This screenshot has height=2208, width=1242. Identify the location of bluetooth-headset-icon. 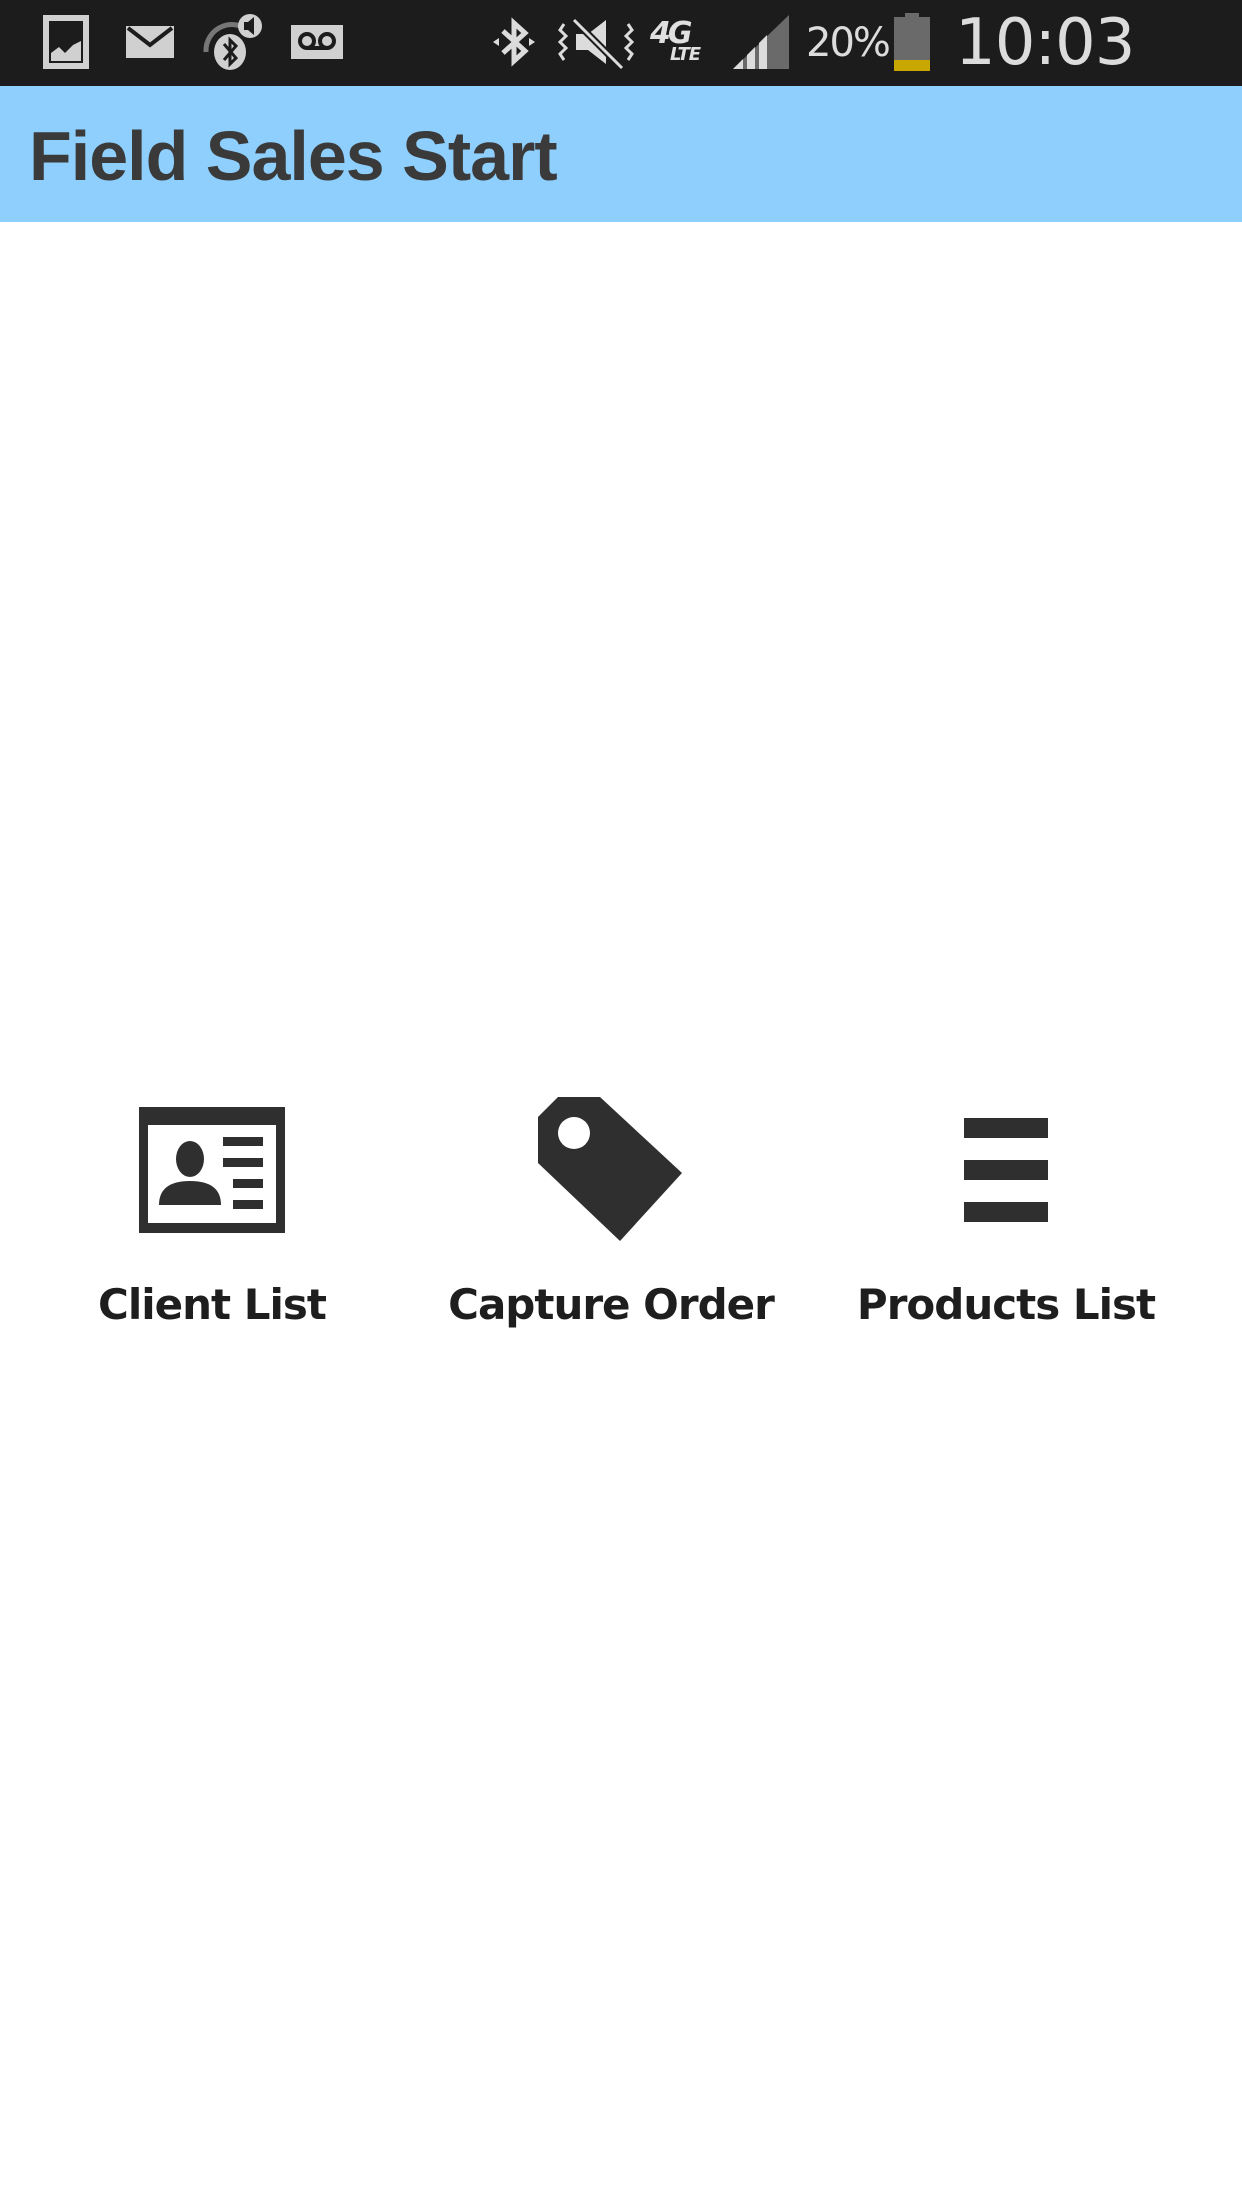
(233, 42).